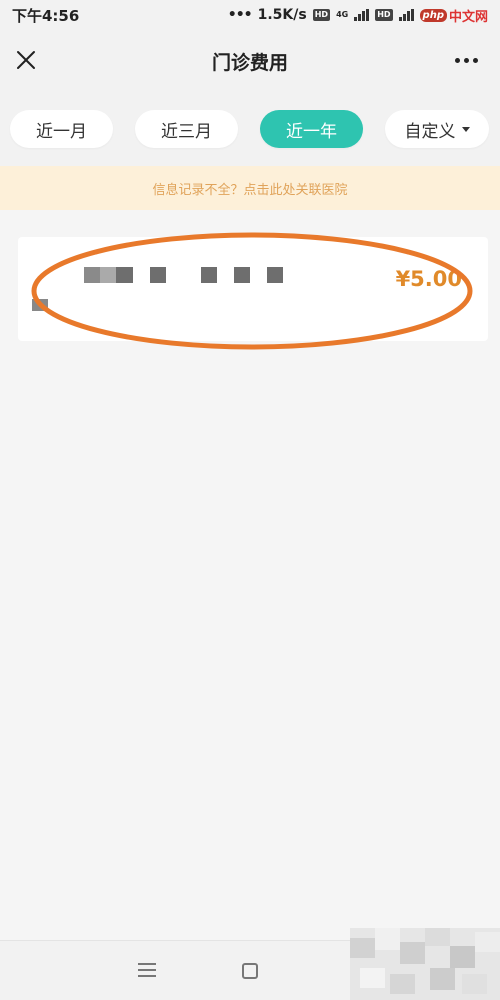 The image size is (500, 1000). I want to click on record-amount: ¥5.00, so click(428, 279).